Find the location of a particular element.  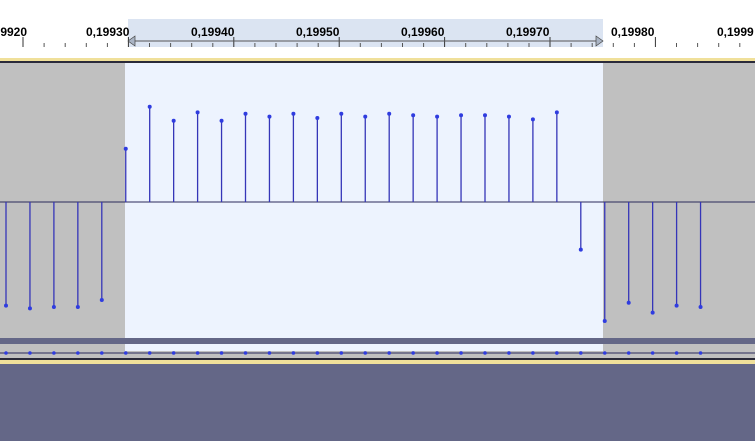

track-top-border-yellow is located at coordinates (377, 59).